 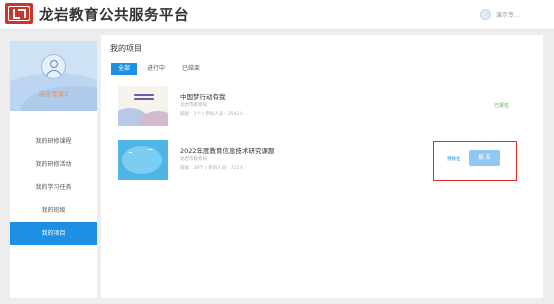 What do you see at coordinates (485, 14) in the screenshot?
I see `user-avatar-icon` at bounding box center [485, 14].